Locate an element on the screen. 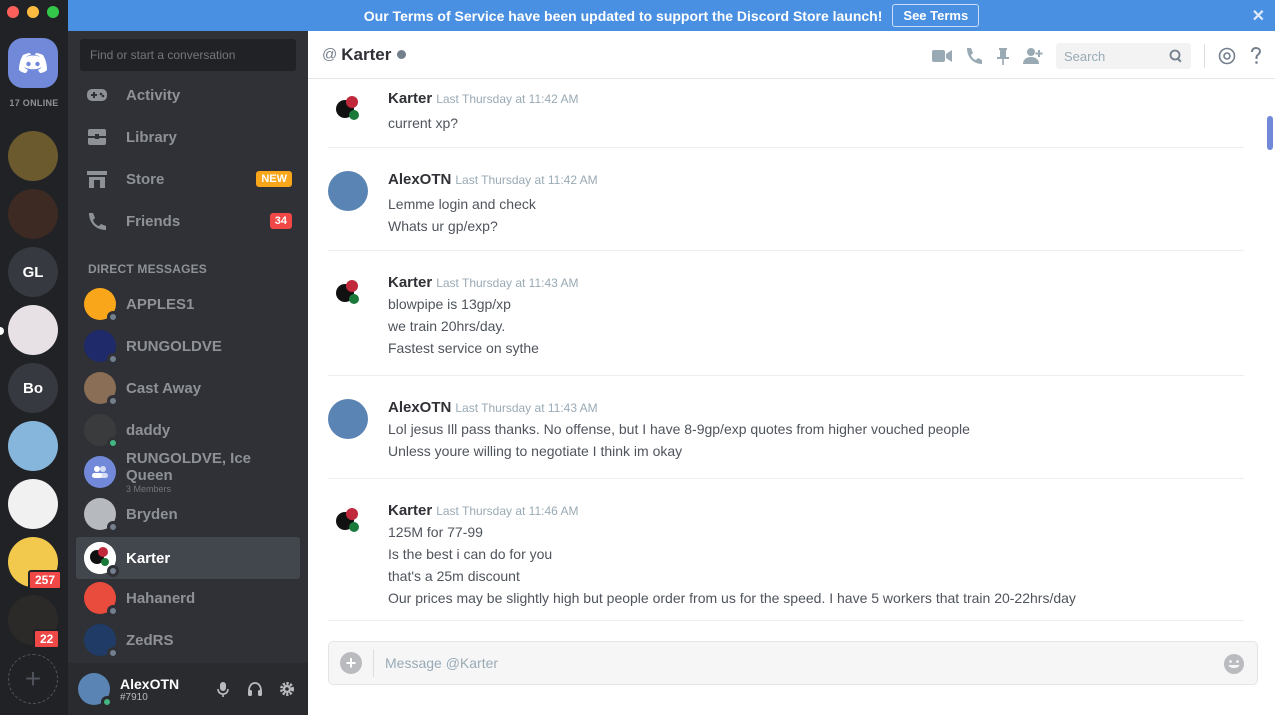  window-controls is located at coordinates (33, 12).